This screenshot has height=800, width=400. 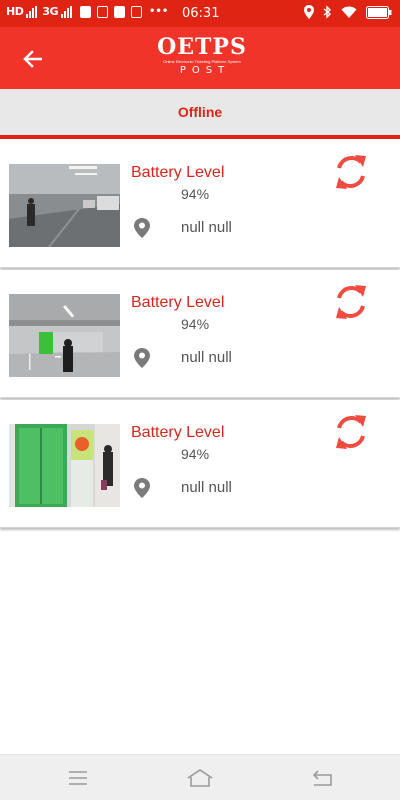 I want to click on nav-back-button, so click(x=322, y=778).